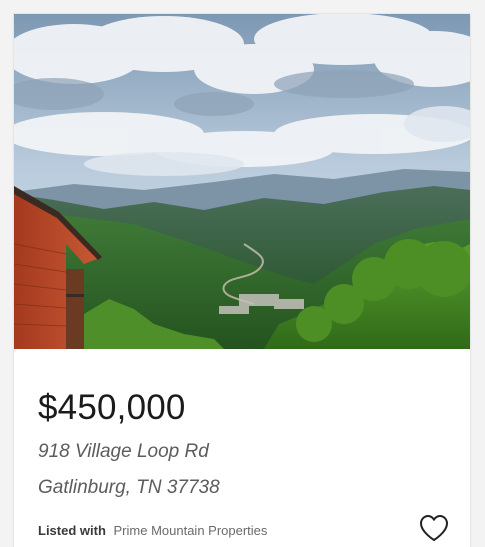  I want to click on listing-attribution: Listed with Prime Mountain Properties, so click(152, 531).